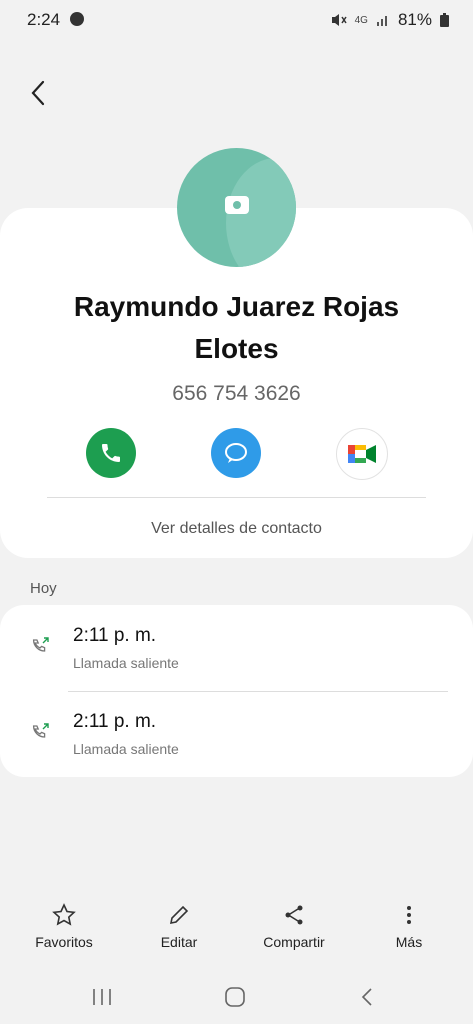 This screenshot has width=473, height=1024. Describe the element at coordinates (236, 348) in the screenshot. I see `contact-name-line2: Elotes` at that location.